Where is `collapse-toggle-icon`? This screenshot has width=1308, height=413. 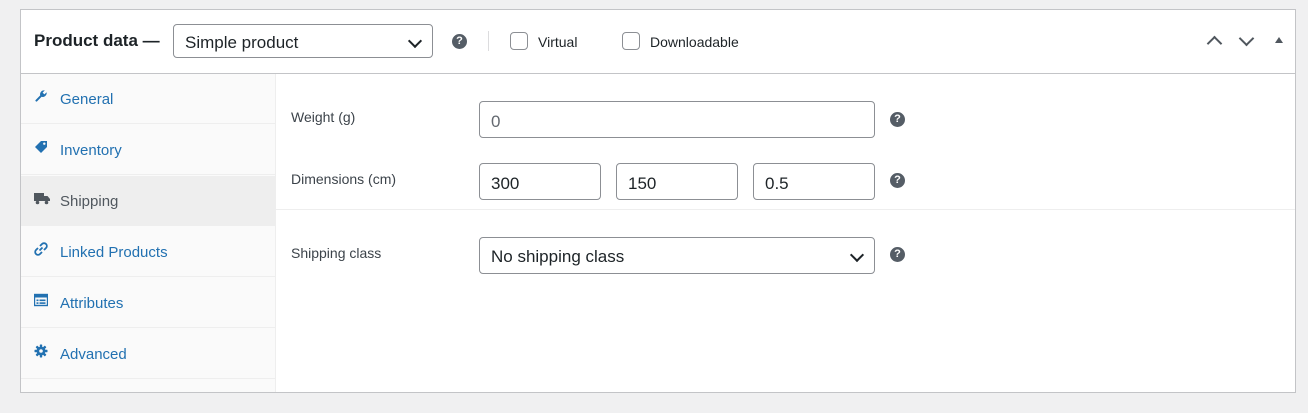
collapse-toggle-icon is located at coordinates (1279, 40).